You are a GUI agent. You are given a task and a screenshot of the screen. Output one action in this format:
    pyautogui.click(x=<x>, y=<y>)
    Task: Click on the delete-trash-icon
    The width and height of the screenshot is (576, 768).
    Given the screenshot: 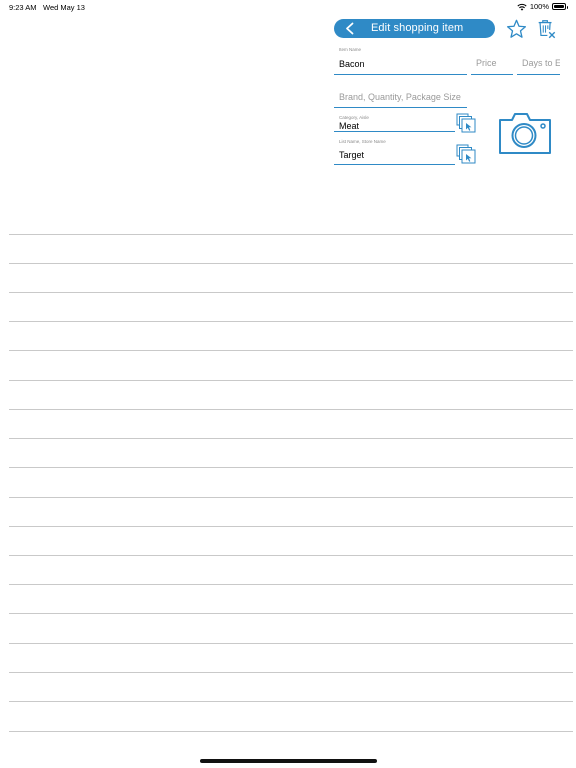 What is the action you would take?
    pyautogui.click(x=546, y=29)
    